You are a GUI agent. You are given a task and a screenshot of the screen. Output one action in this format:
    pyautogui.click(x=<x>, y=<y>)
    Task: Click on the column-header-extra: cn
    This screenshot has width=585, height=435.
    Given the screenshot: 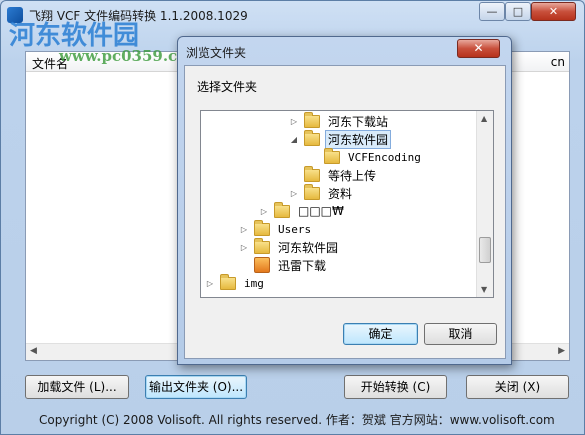 What is the action you would take?
    pyautogui.click(x=557, y=62)
    